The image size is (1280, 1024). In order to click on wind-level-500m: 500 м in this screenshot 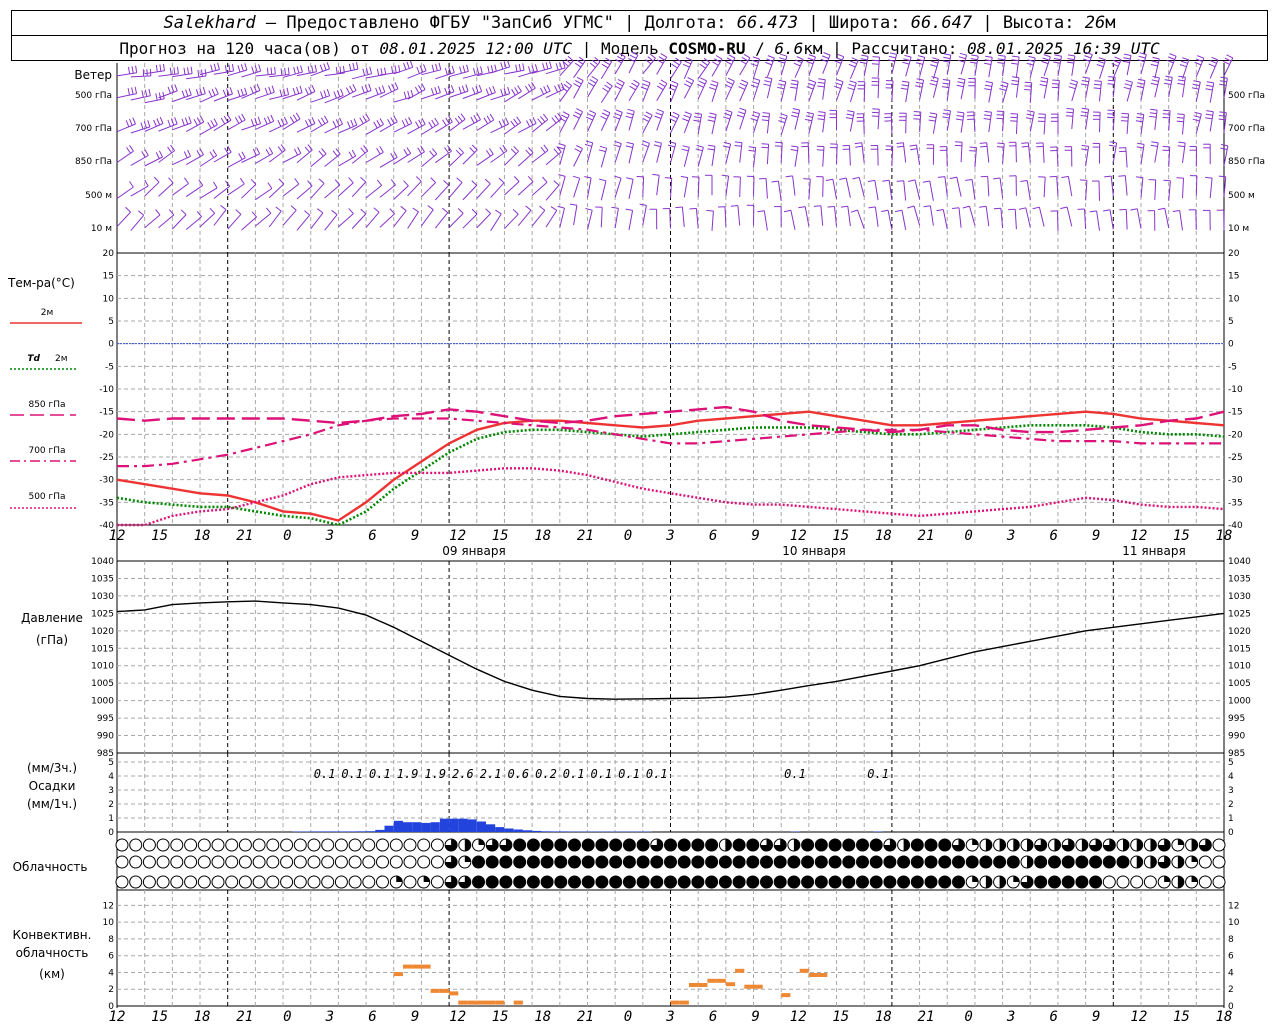, I will do `click(98, 196)`.